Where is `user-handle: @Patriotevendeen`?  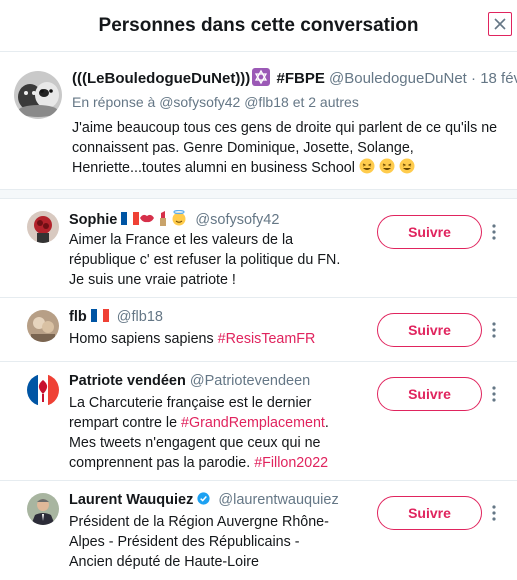
user-handle: @Patriotevendeen is located at coordinates (250, 381).